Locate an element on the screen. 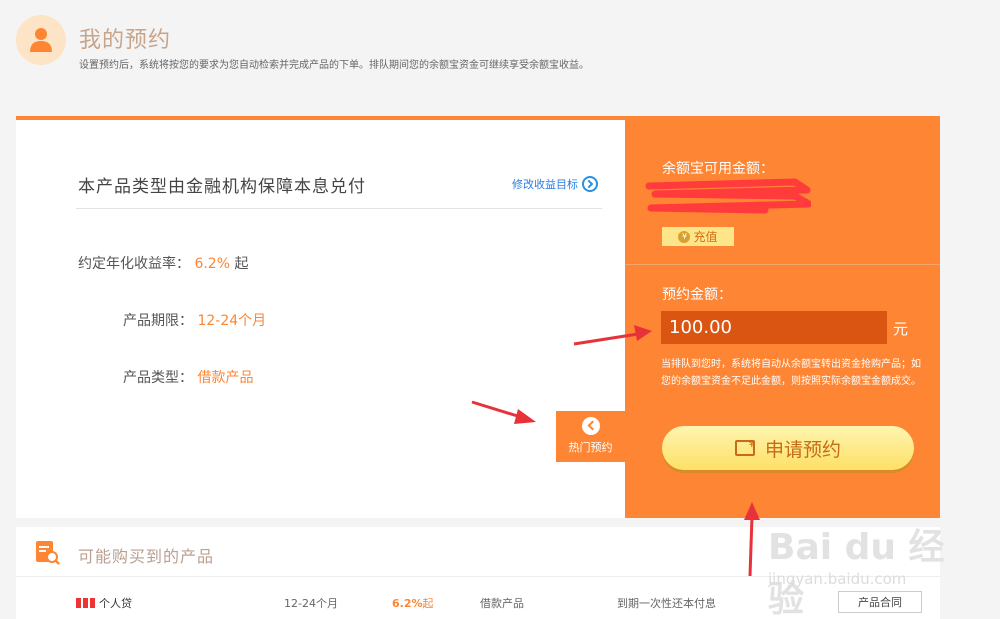  wallet-icon is located at coordinates (744, 447).